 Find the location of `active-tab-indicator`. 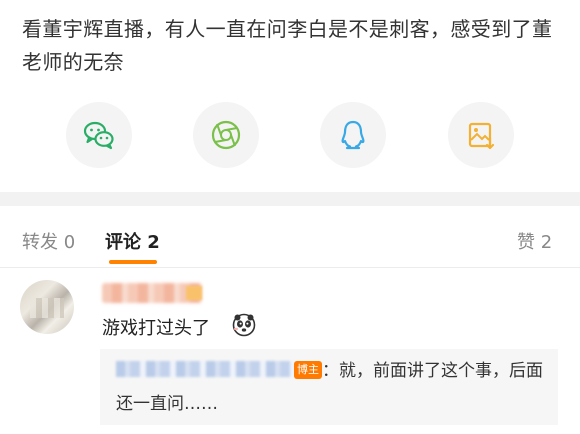

active-tab-indicator is located at coordinates (133, 262).